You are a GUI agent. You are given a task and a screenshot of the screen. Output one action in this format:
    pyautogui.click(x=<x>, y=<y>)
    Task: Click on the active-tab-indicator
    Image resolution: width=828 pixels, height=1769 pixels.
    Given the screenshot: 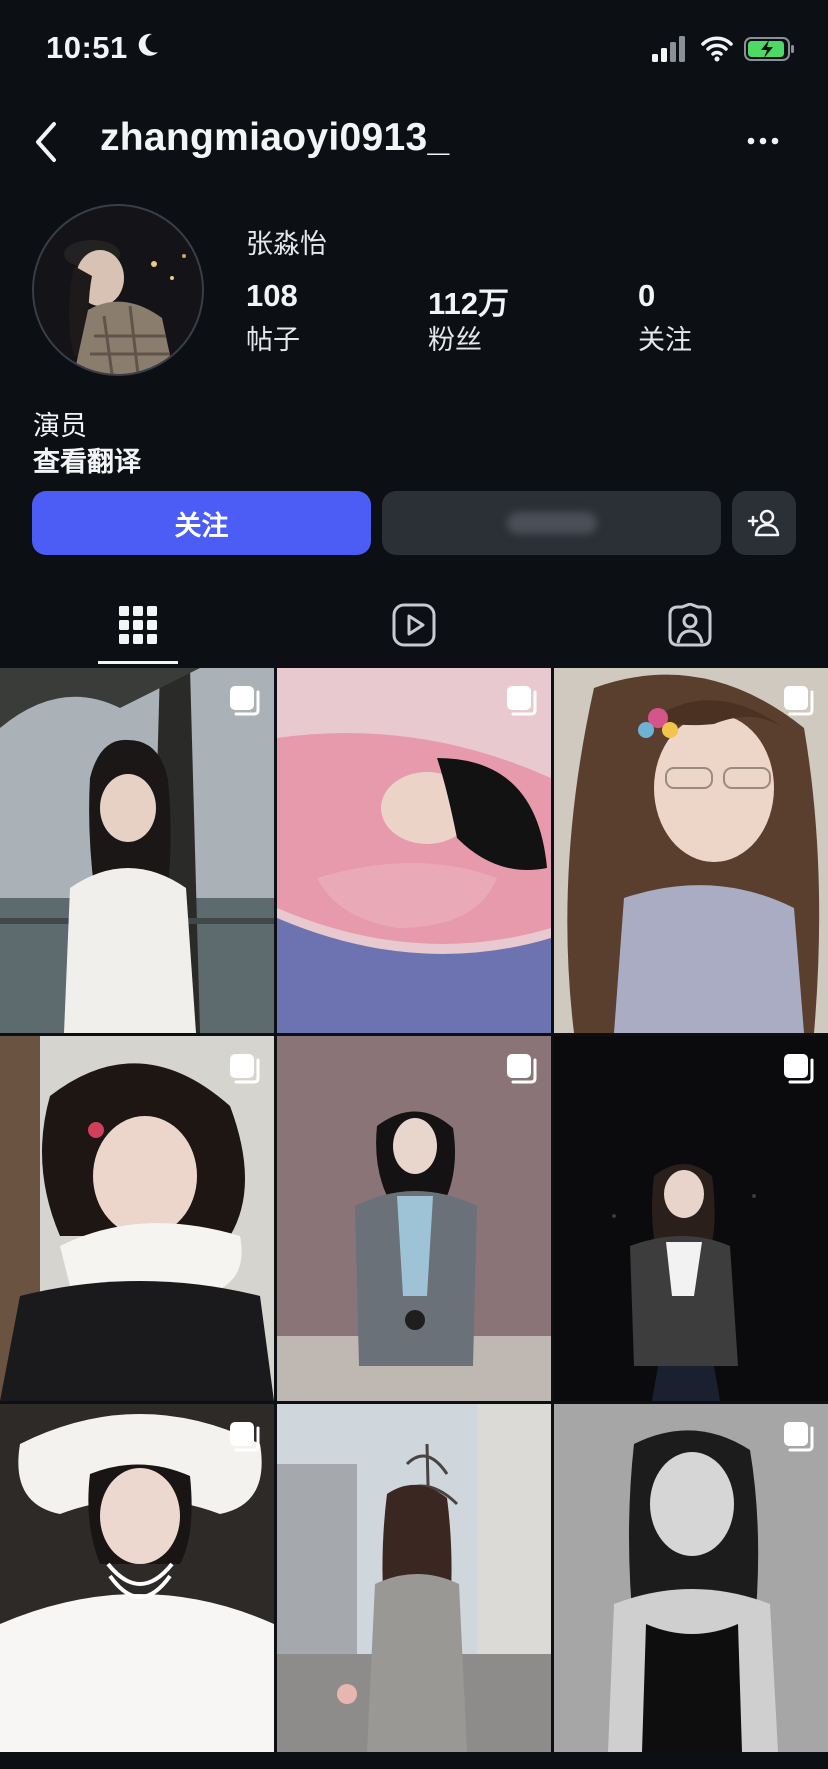 What is the action you would take?
    pyautogui.click(x=138, y=662)
    